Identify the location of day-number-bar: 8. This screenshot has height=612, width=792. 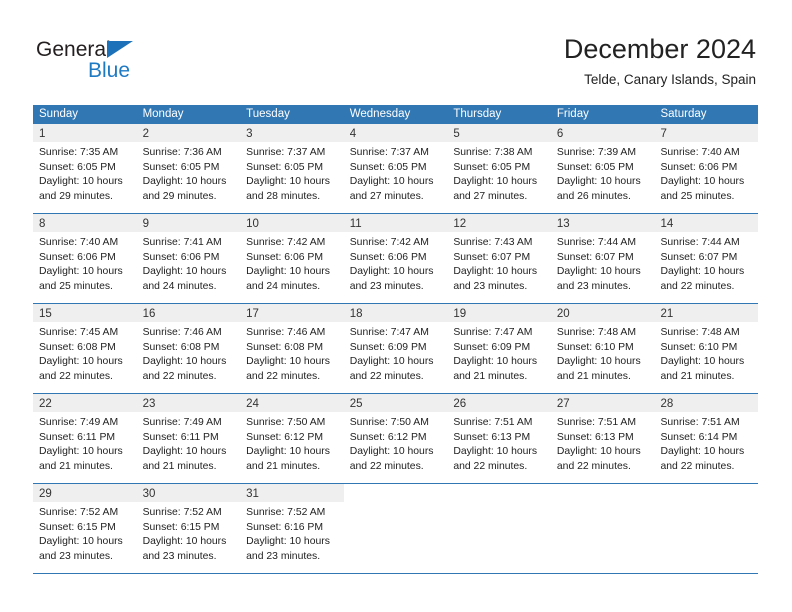
(85, 223).